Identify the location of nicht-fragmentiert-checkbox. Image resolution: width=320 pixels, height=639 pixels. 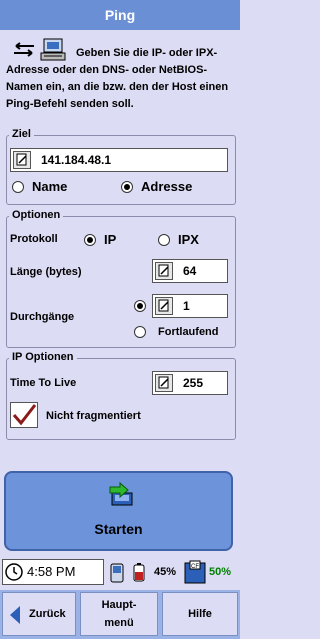
(24, 415).